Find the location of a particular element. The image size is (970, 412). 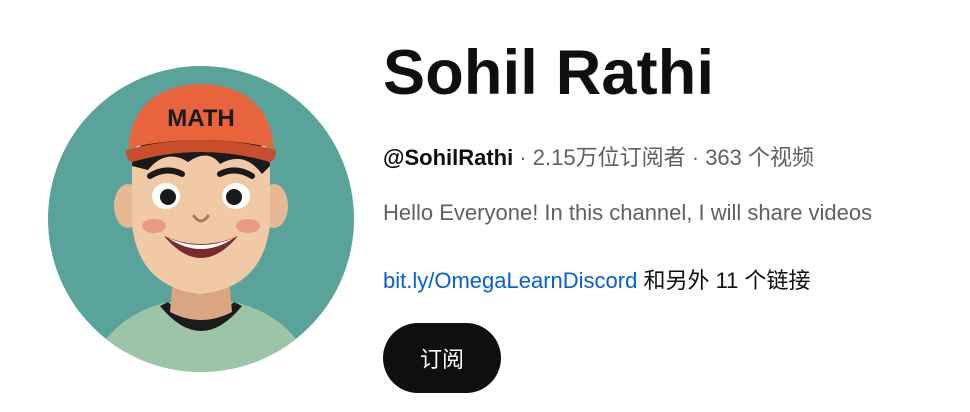

channel-links: bit.ly/OmegaLearnDiscord 和另外 11 个链接 is located at coordinates (597, 279).